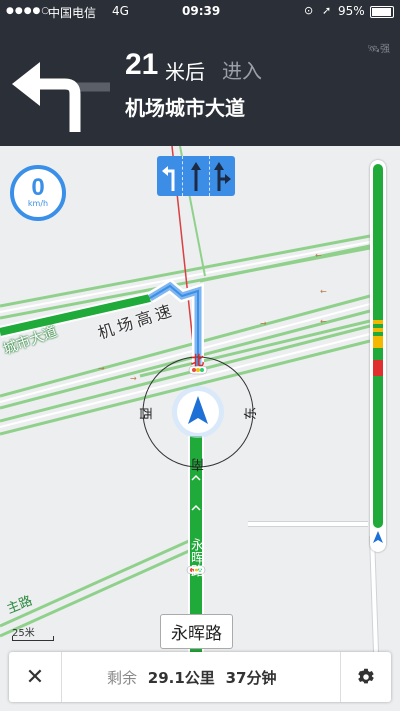  I want to click on trip-remaining: 剩余 29.1公里 37分钟, so click(191, 677).